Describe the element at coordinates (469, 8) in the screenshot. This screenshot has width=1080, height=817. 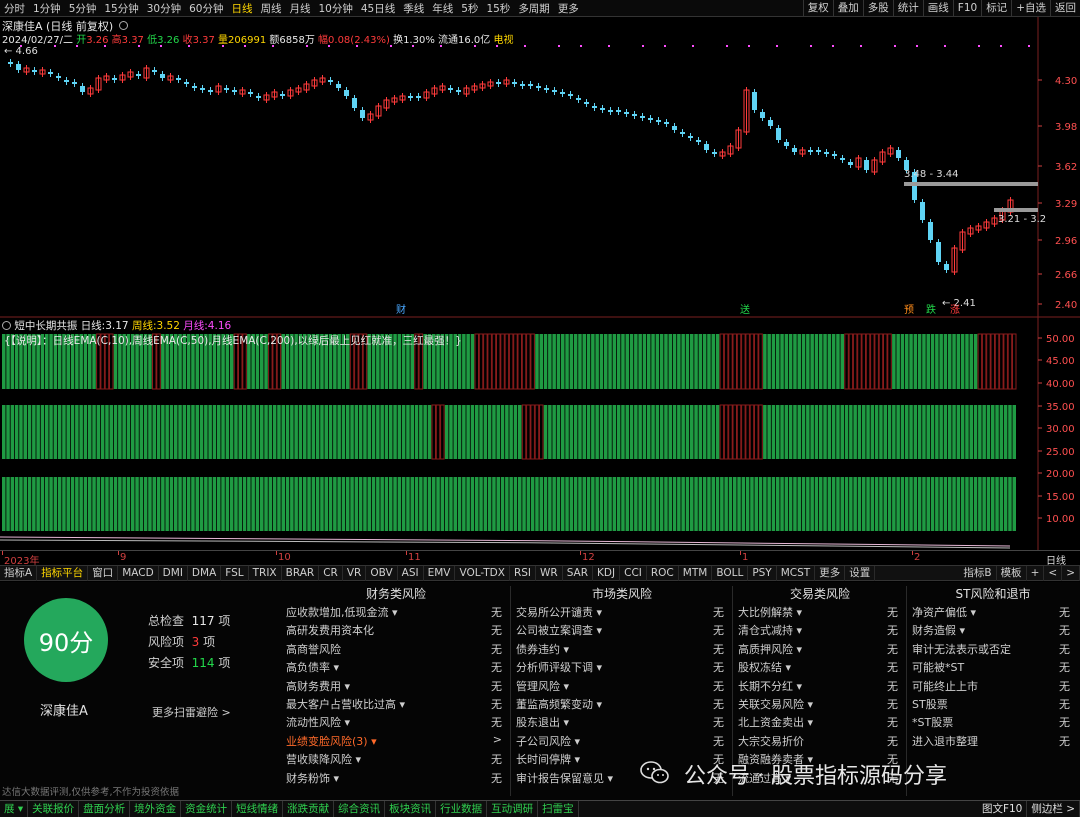
I see `period-tab: 5秒` at that location.